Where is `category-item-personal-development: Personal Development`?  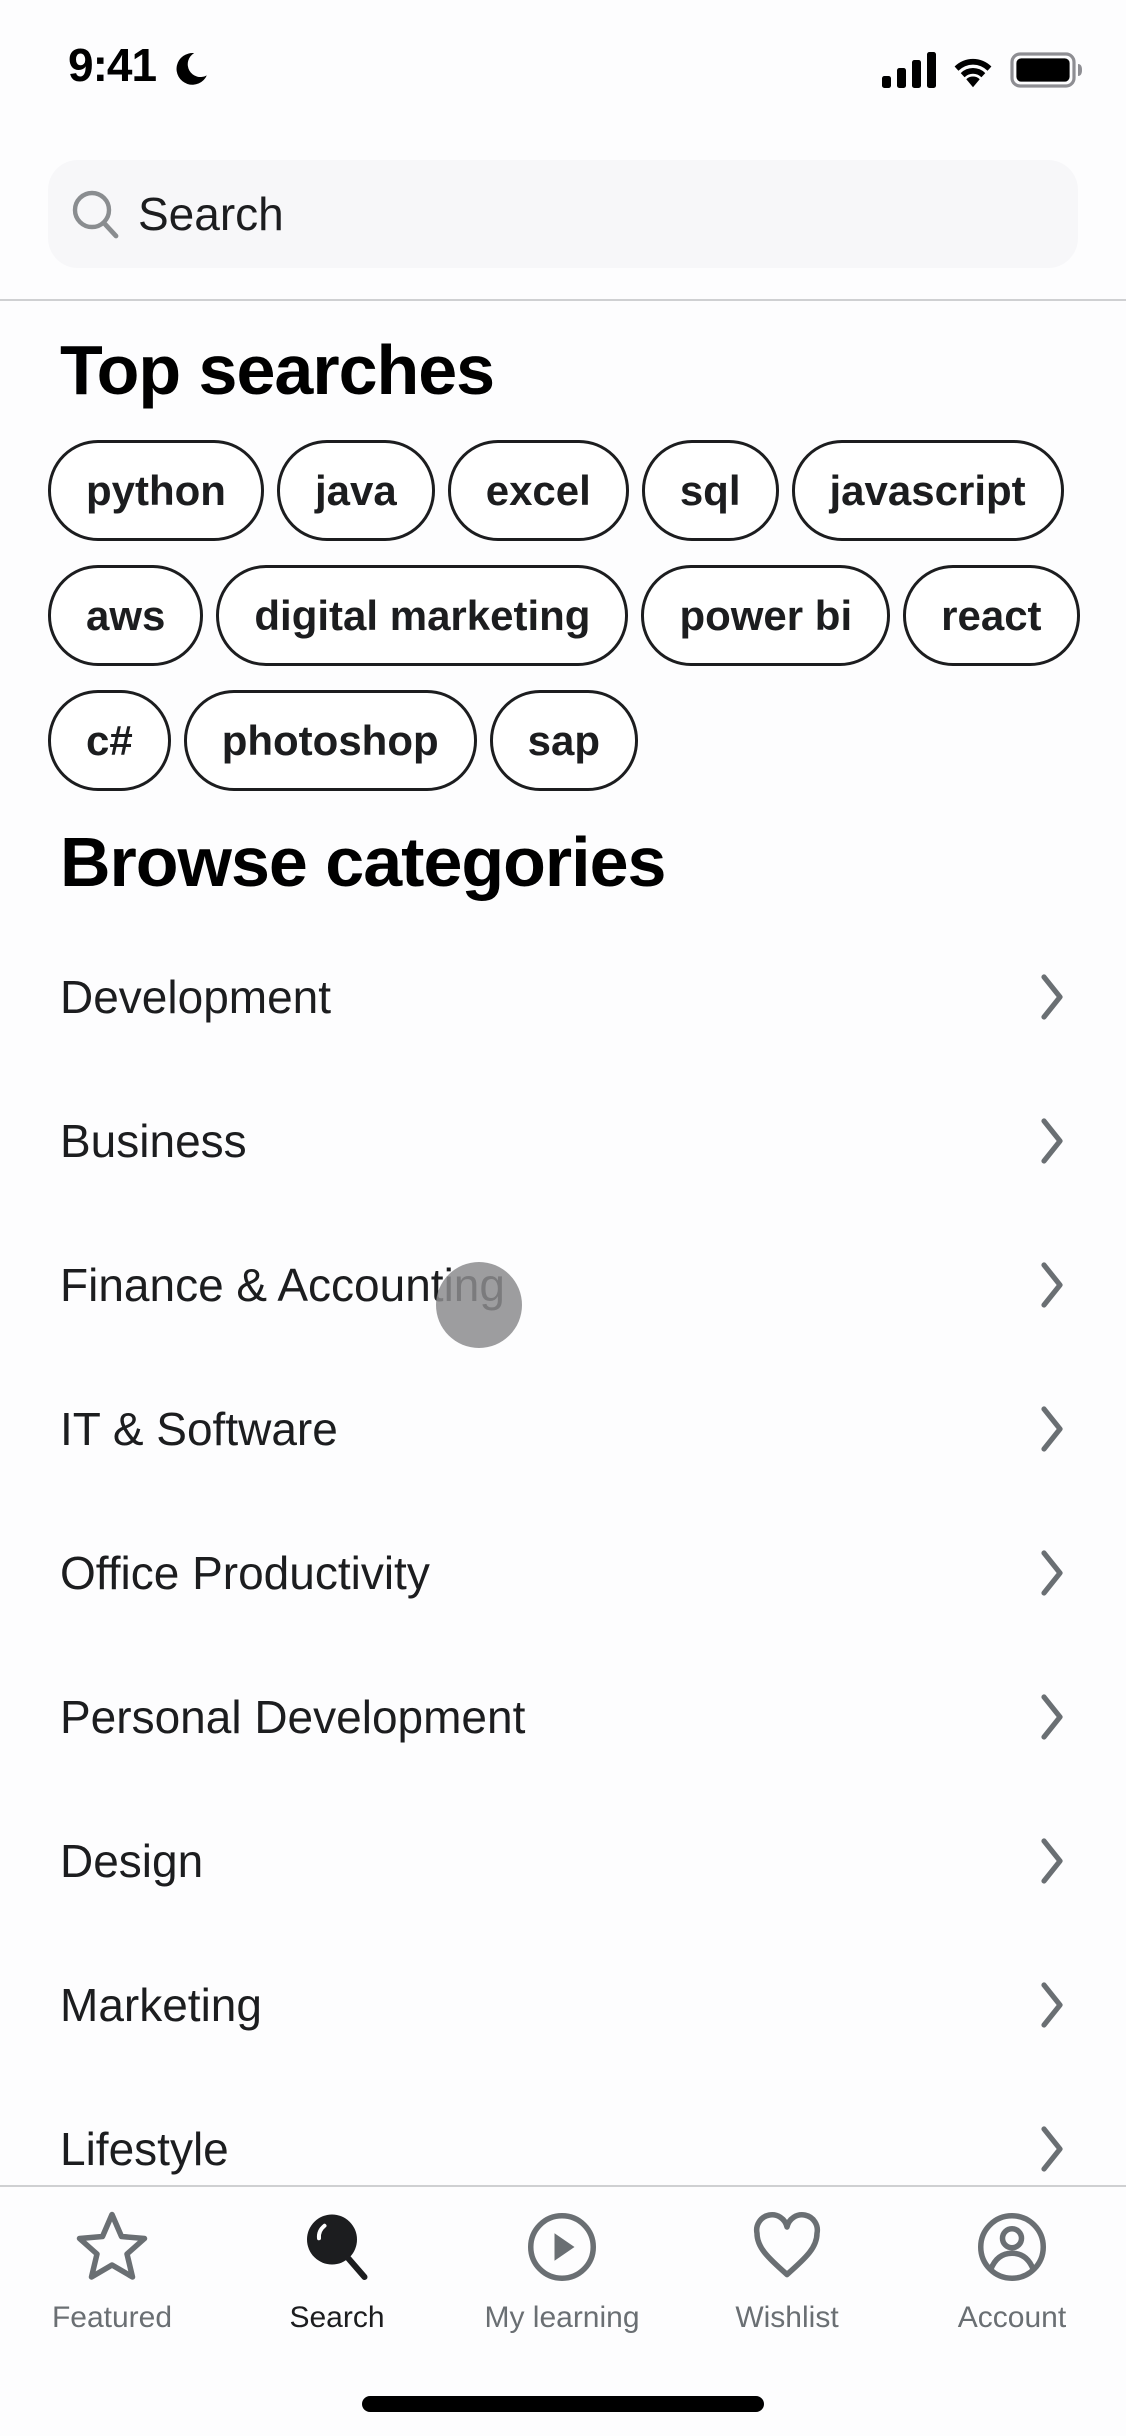
category-item-personal-development: Personal Development is located at coordinates (563, 1717).